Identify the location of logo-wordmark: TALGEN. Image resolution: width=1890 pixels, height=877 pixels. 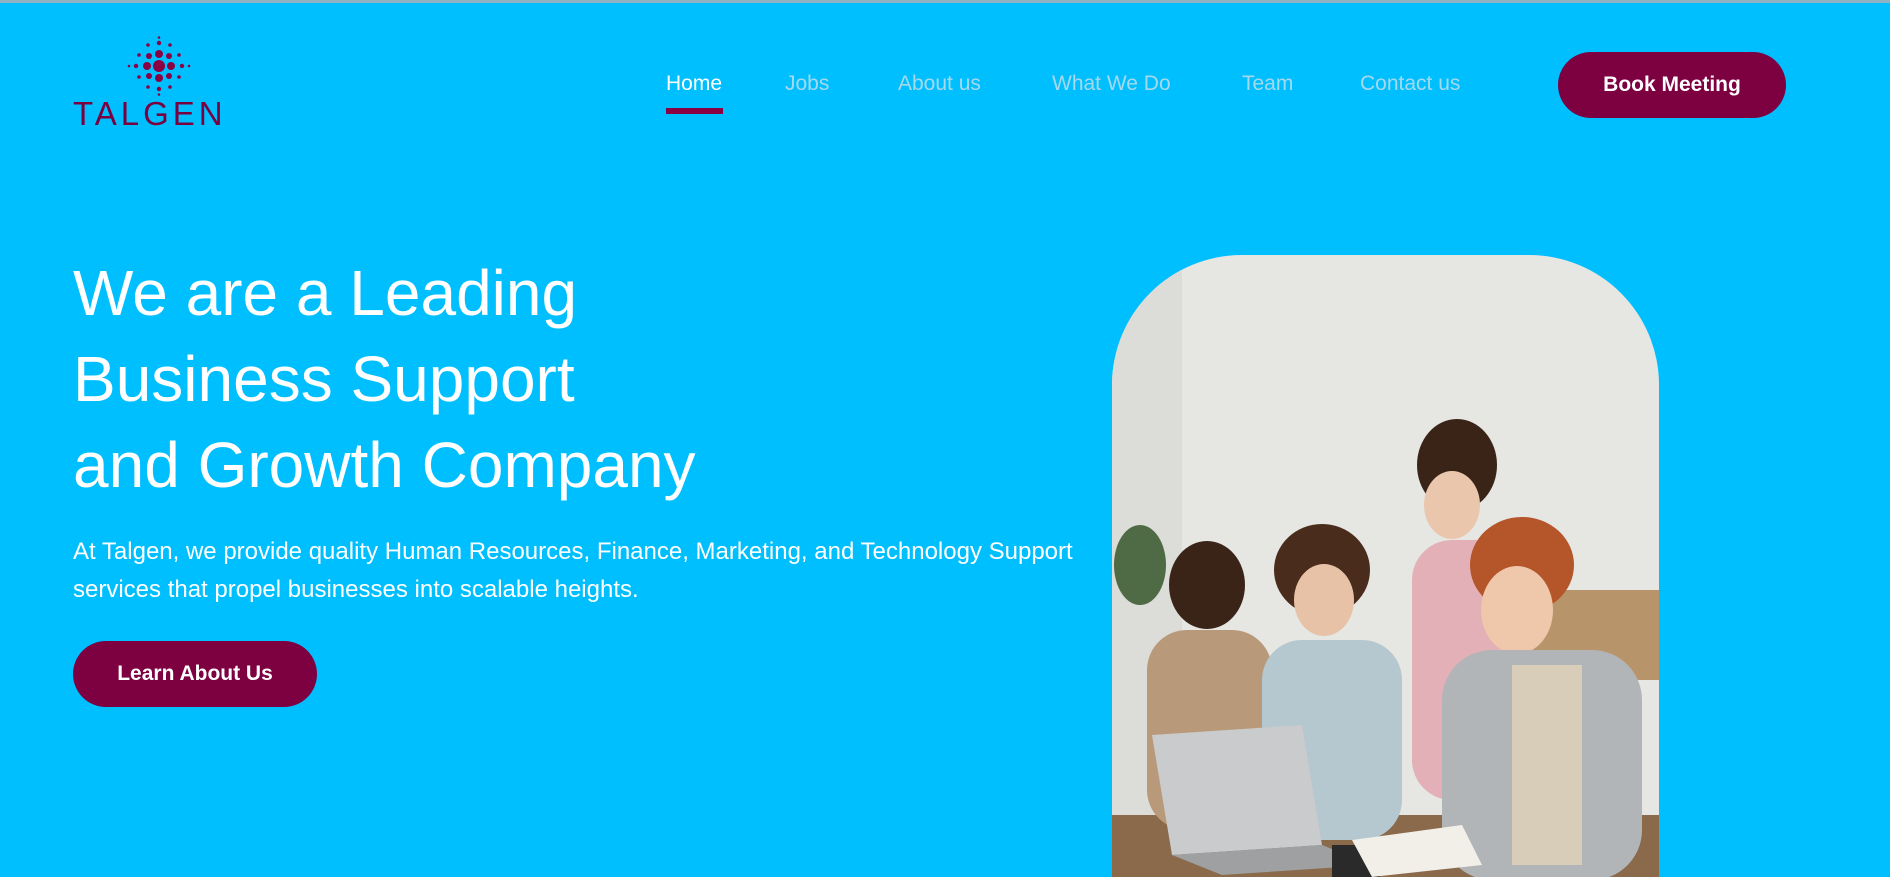
(150, 113).